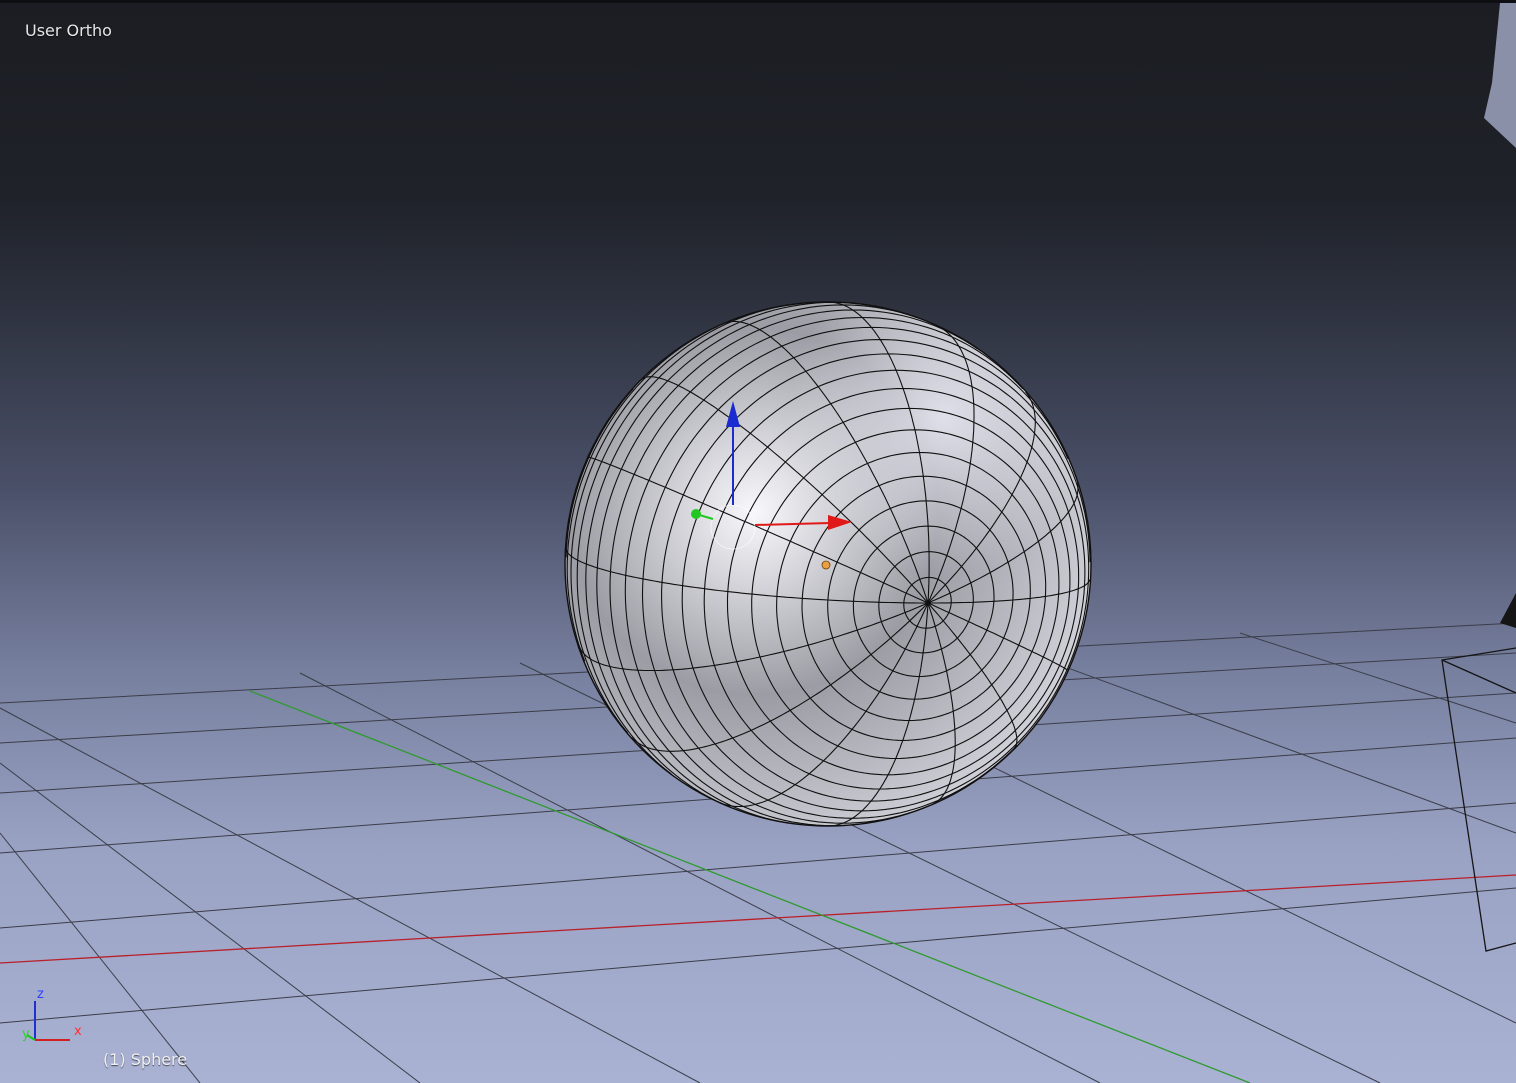 The image size is (1516, 1083). What do you see at coordinates (145, 1059) in the screenshot?
I see `active-object-label: (1) Sphere` at bounding box center [145, 1059].